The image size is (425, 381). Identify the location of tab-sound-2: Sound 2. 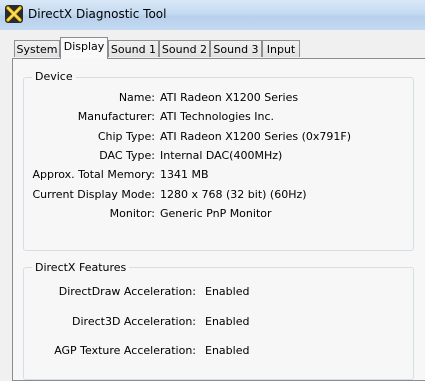
(184, 48).